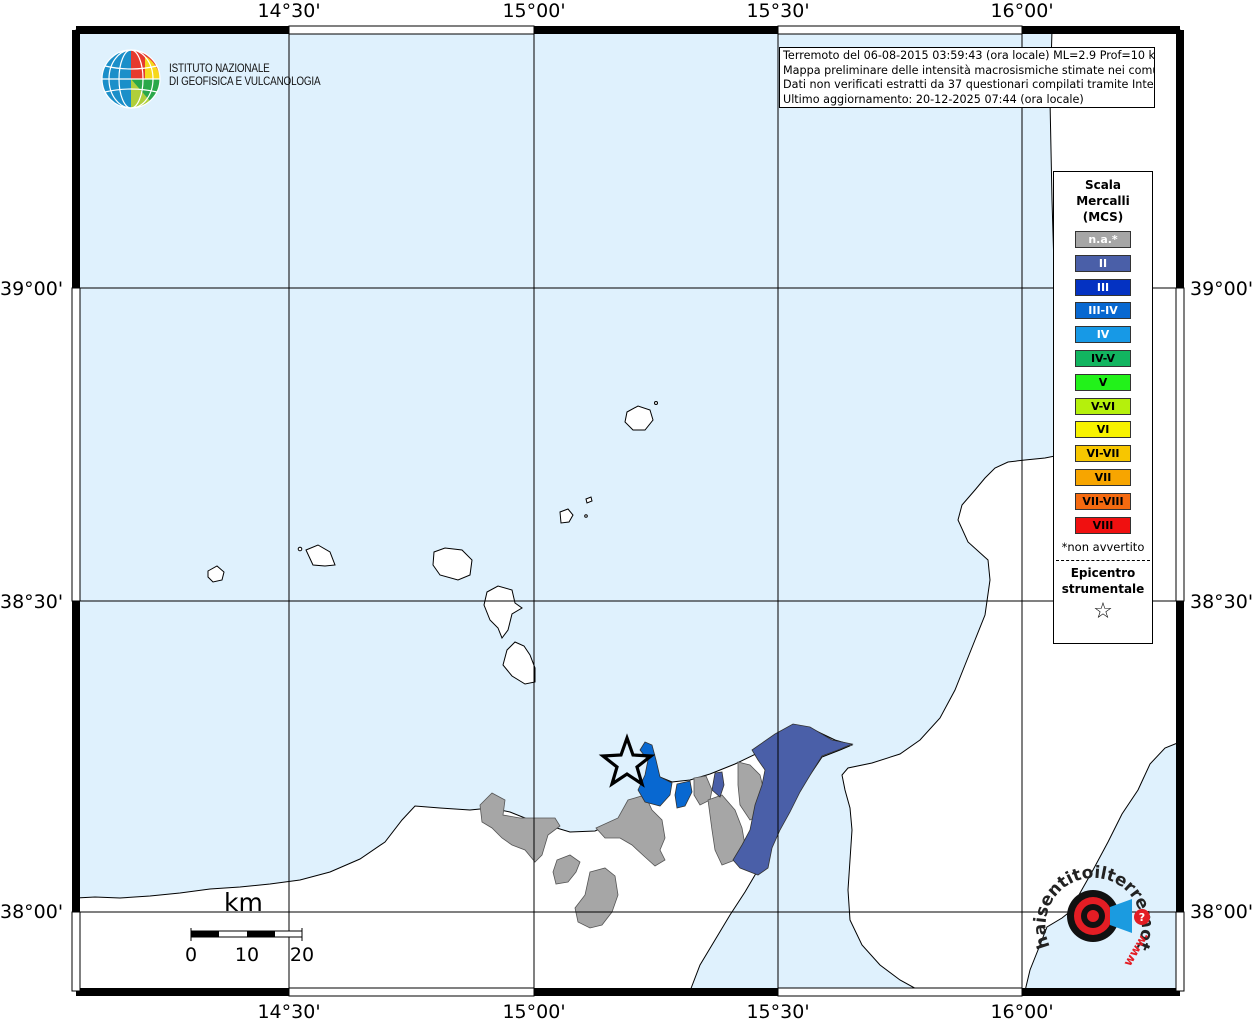  What do you see at coordinates (1103, 561) in the screenshot?
I see `legend-separator` at bounding box center [1103, 561].